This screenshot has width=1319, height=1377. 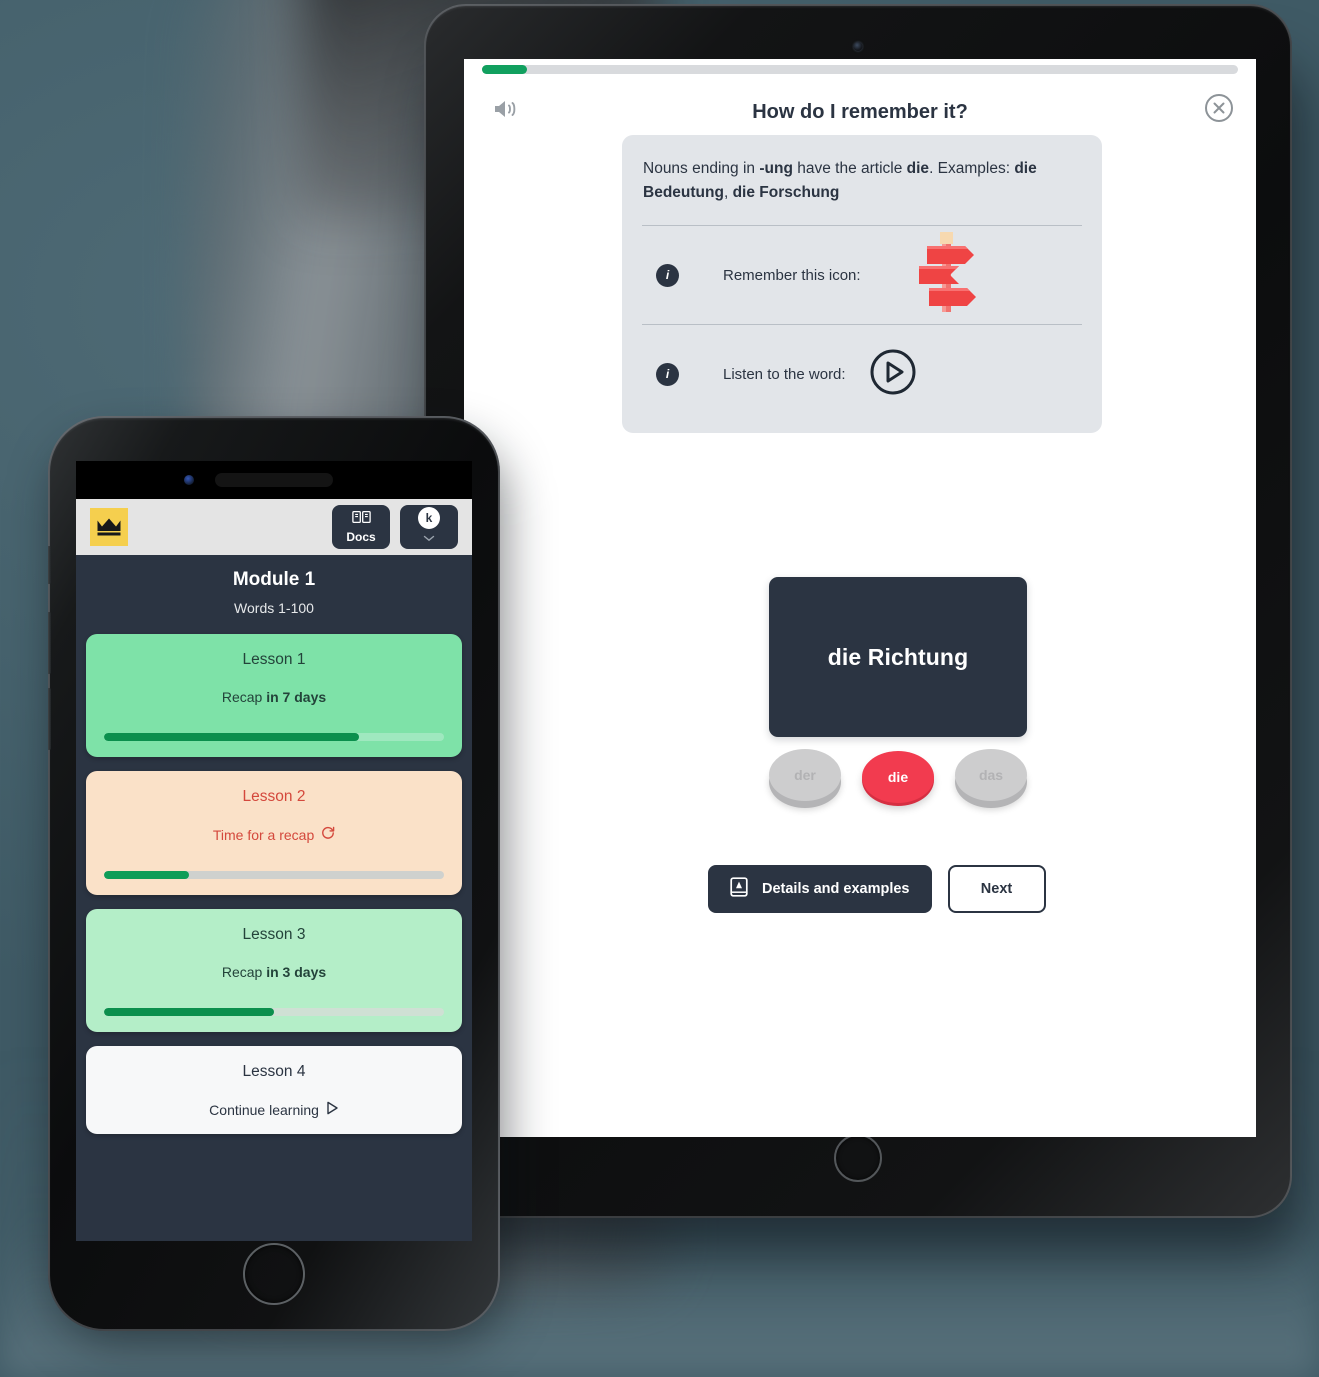 I want to click on lesson-status: Time for a recap, so click(x=274, y=834).